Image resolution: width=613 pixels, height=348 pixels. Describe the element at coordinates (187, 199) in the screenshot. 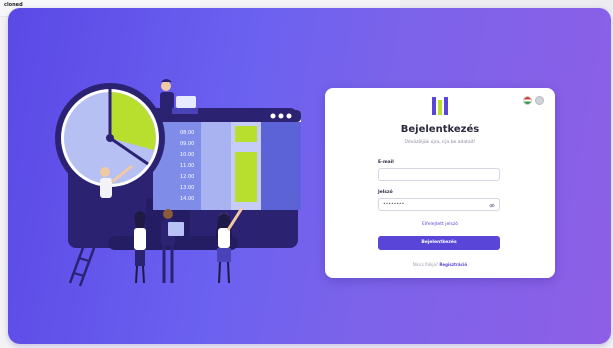

I see `time-label: 14.00` at that location.